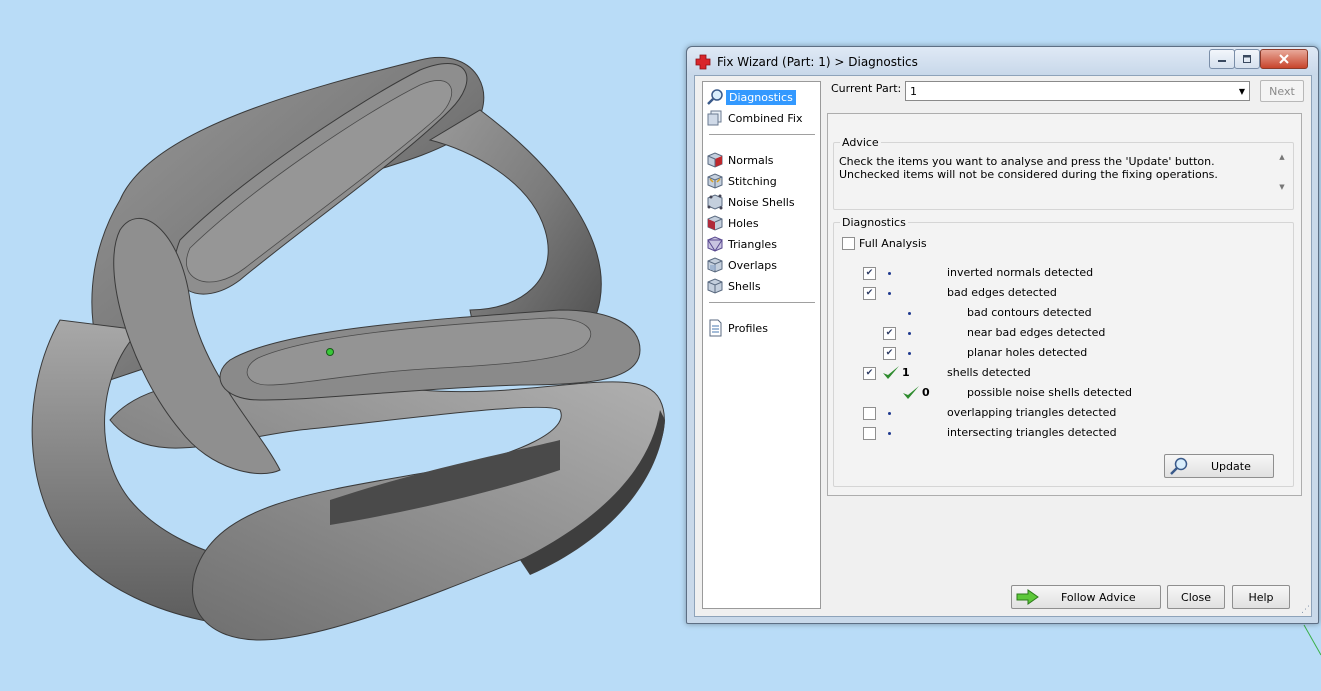 The height and width of the screenshot is (691, 1321). What do you see at coordinates (1179, 467) in the screenshot?
I see `magnifier-icon` at bounding box center [1179, 467].